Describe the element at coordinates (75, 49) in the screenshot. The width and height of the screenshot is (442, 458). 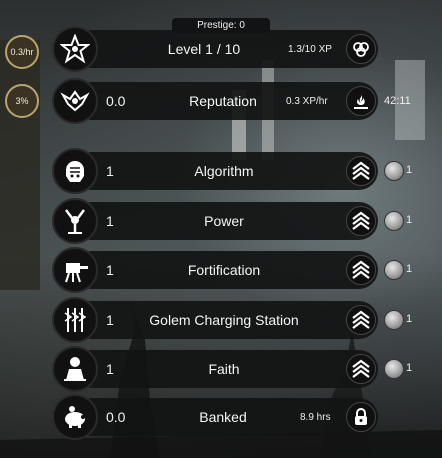
I see `star-emblem-icon` at that location.